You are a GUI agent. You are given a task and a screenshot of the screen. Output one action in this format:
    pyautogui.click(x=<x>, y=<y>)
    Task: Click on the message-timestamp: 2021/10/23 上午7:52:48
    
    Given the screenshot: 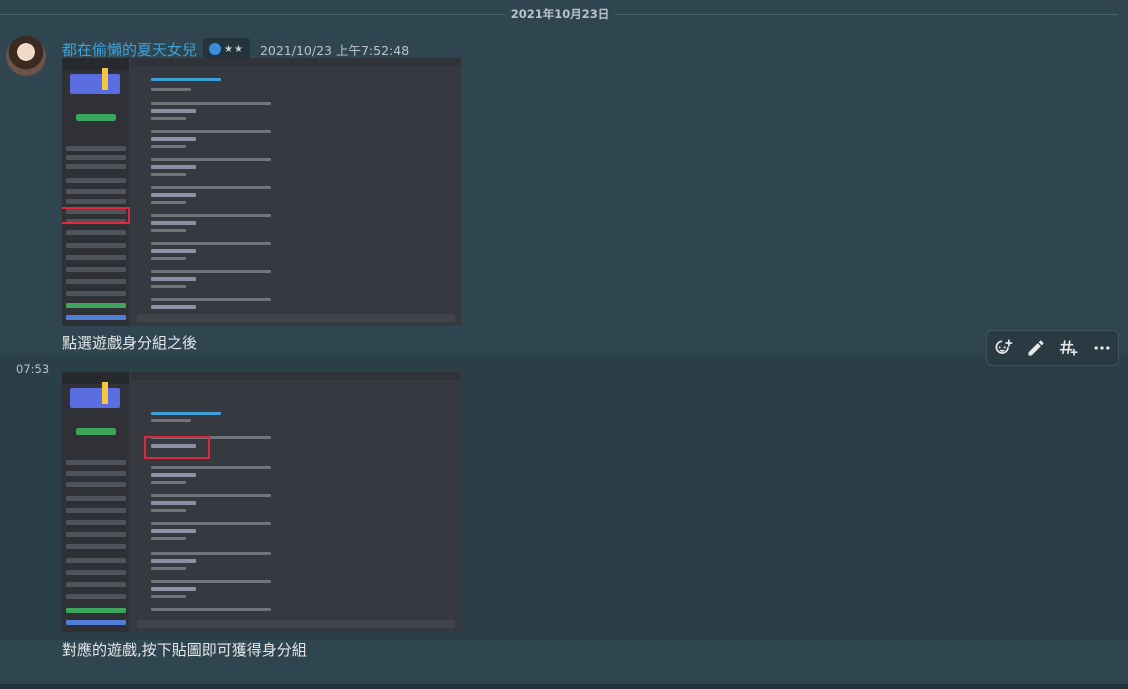 What is the action you would take?
    pyautogui.click(x=334, y=50)
    